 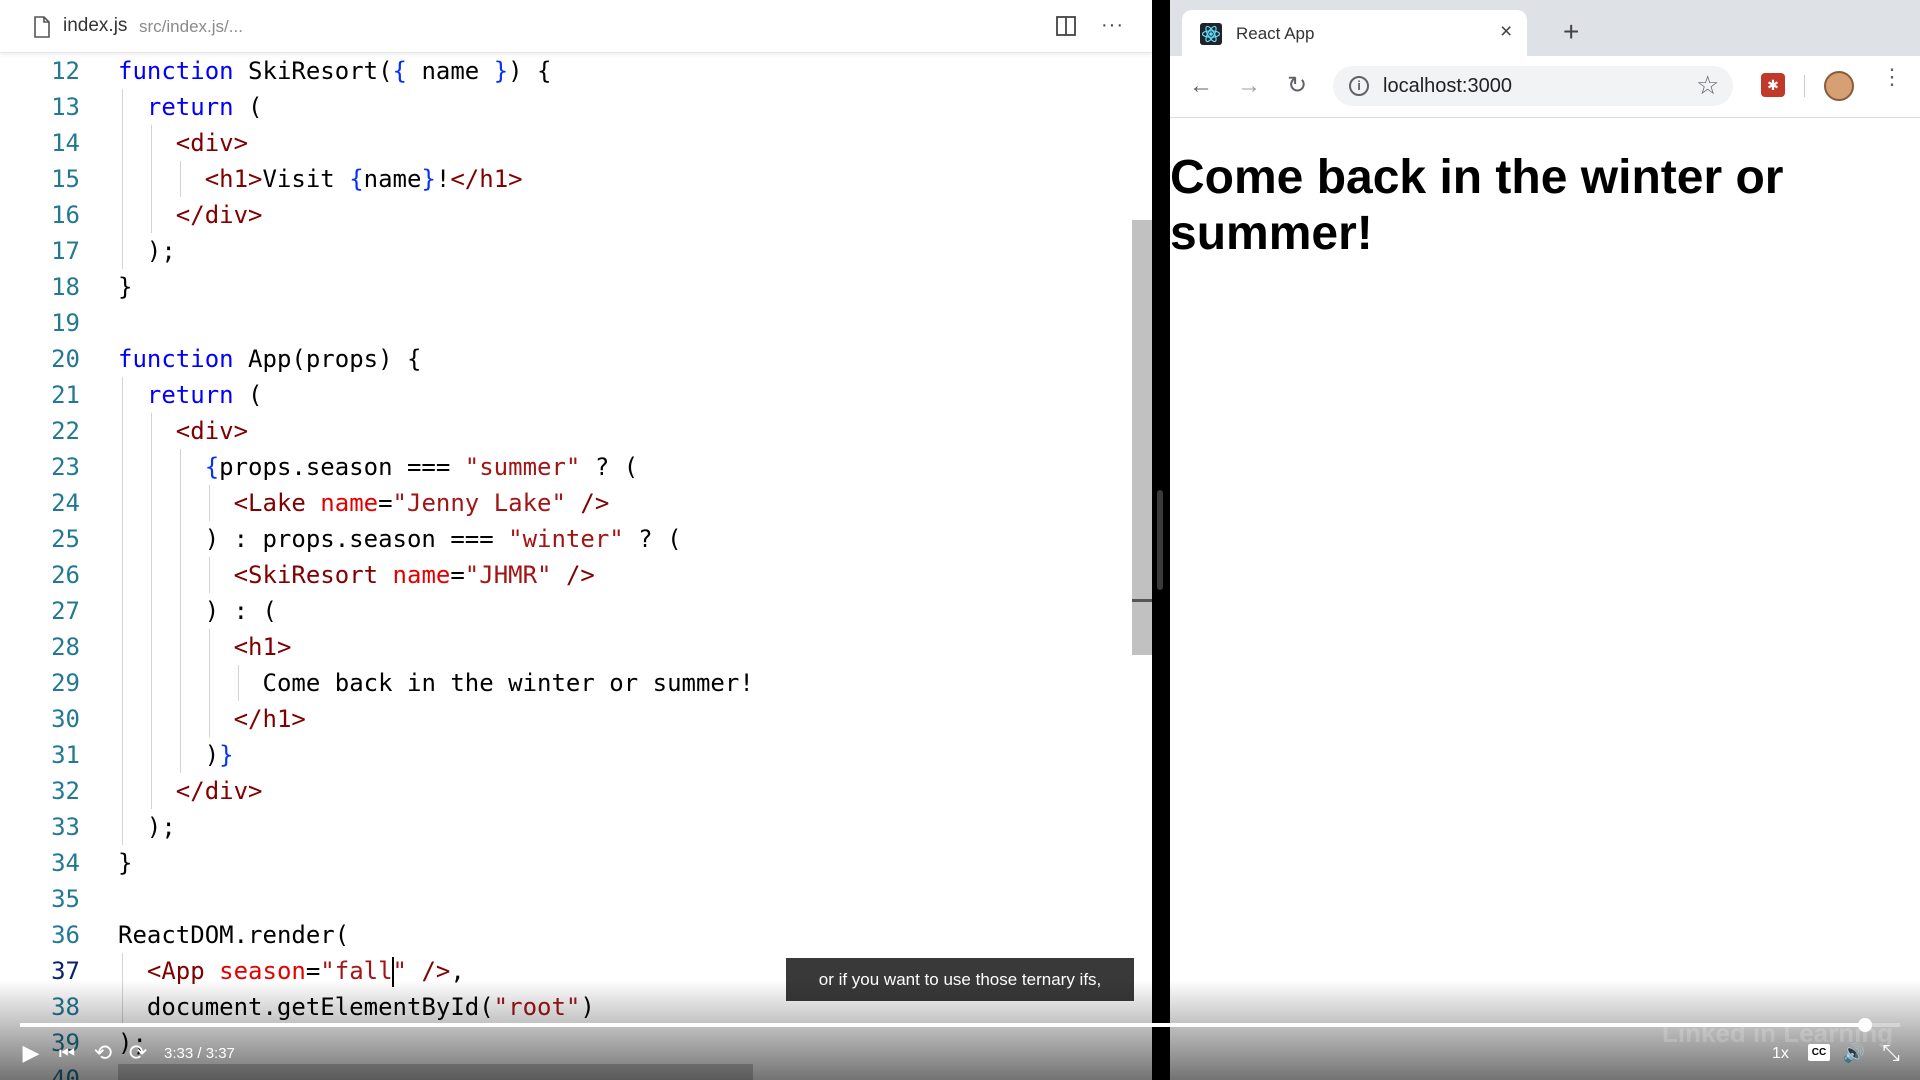 I want to click on profile-avatar, so click(x=1839, y=86).